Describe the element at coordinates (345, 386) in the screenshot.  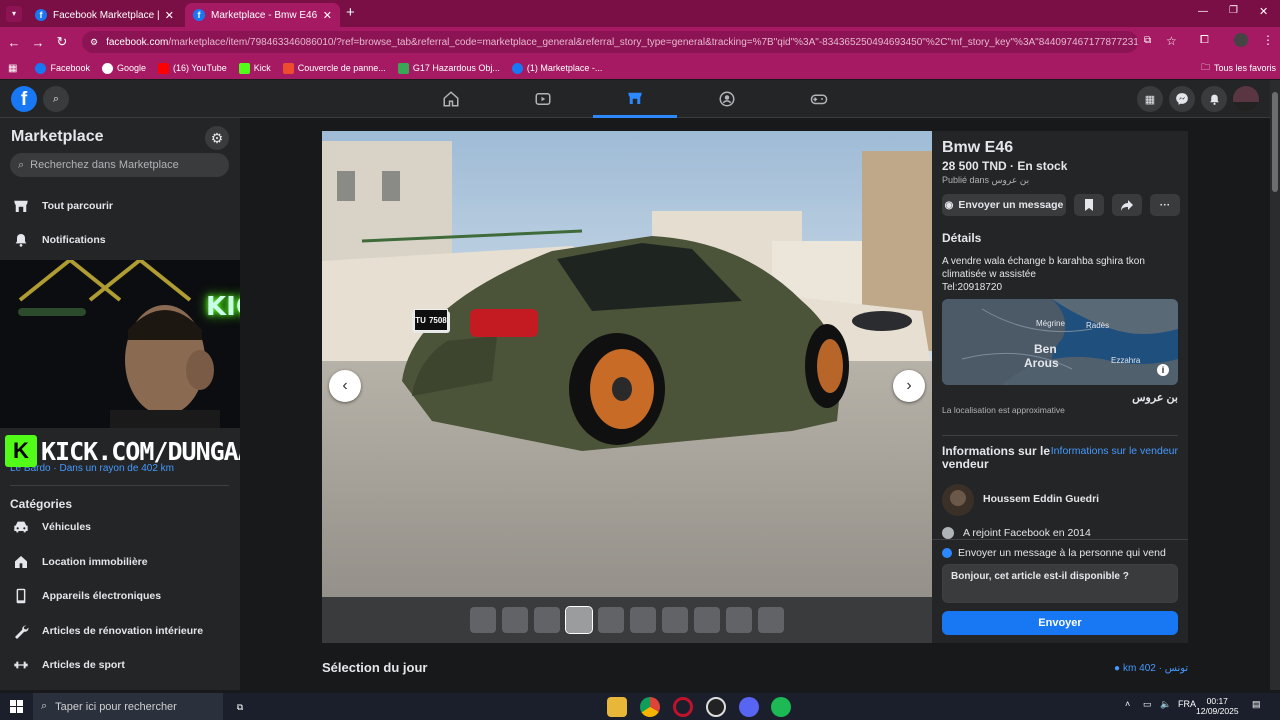
I see `prev-photo-button: ‹` at that location.